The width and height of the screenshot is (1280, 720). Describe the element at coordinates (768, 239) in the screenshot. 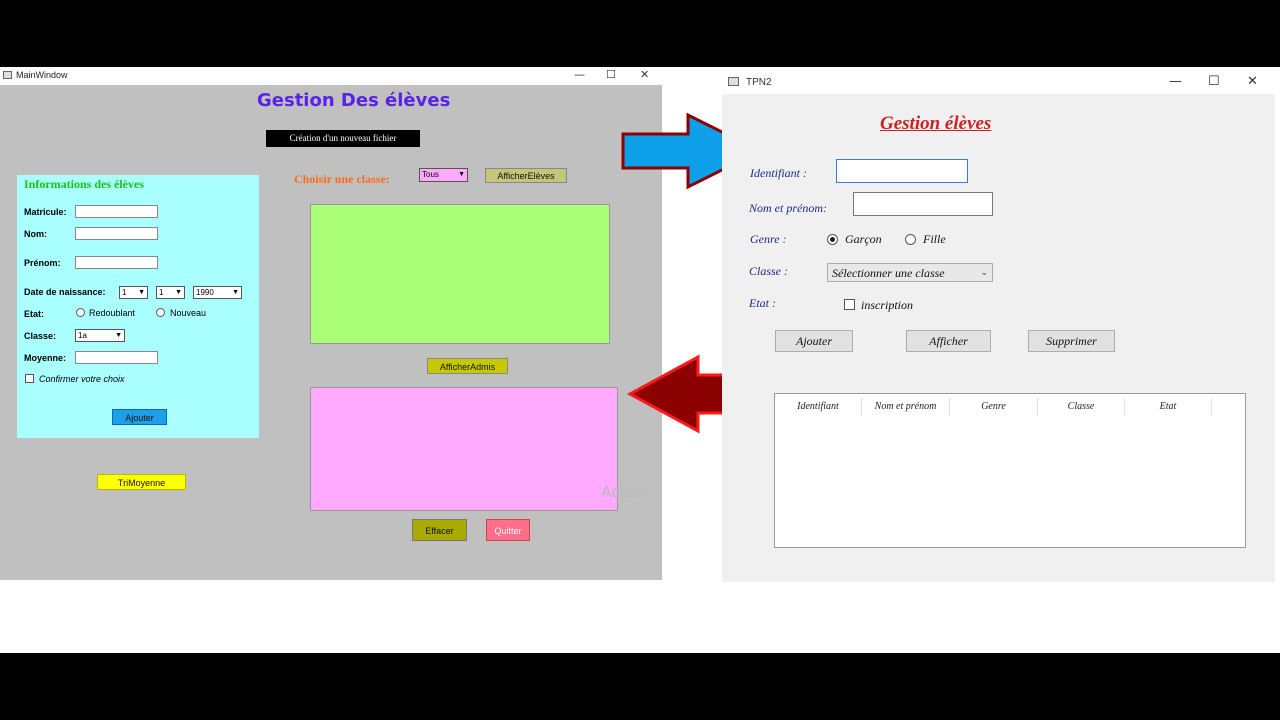

I see `genre-label: Genre :` at that location.